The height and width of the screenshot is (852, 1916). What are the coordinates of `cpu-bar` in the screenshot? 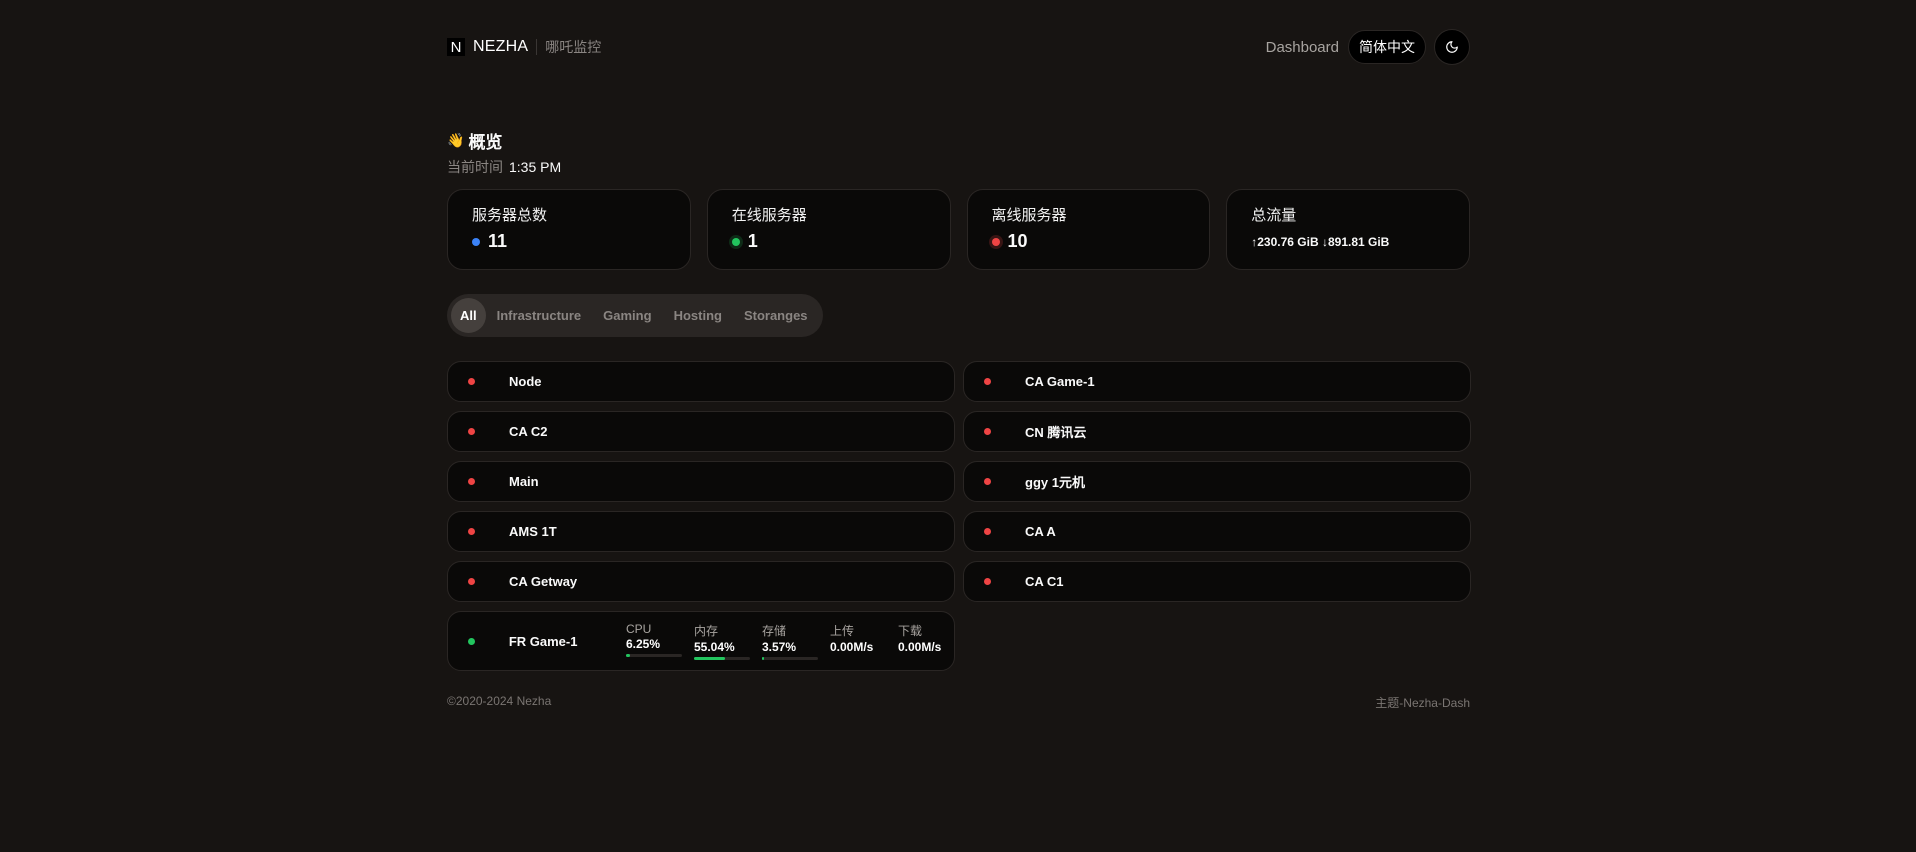 It's located at (654, 655).